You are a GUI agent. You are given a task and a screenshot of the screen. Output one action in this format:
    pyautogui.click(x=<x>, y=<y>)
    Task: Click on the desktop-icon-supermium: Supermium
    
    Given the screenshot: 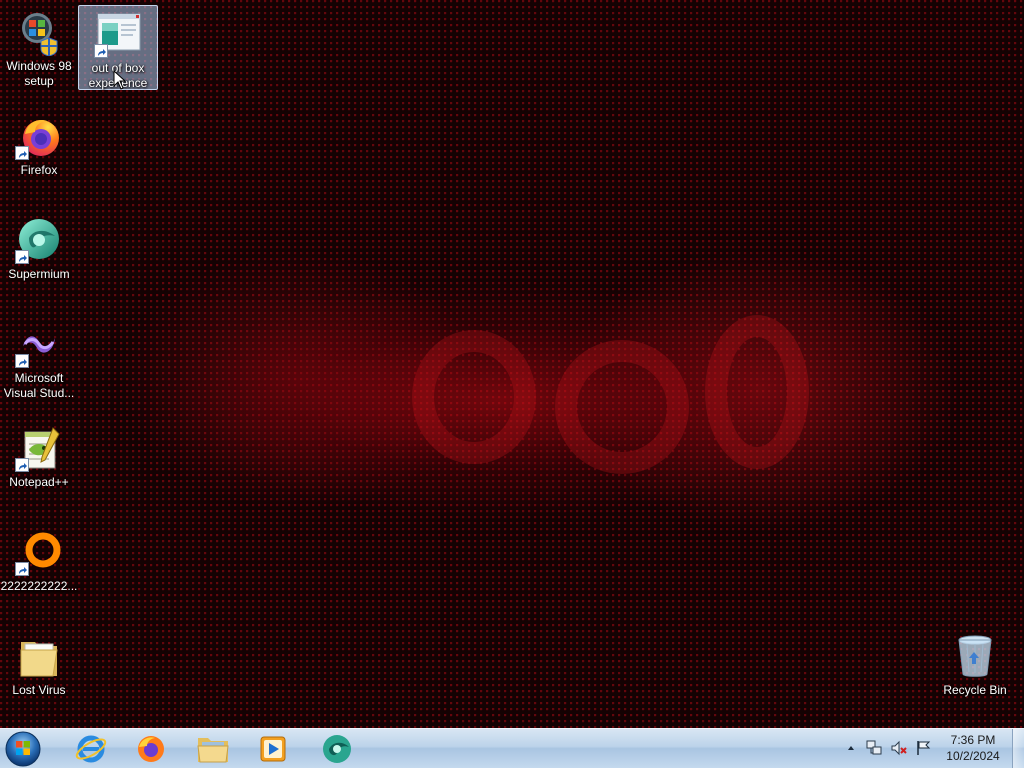 What is the action you would take?
    pyautogui.click(x=39, y=247)
    